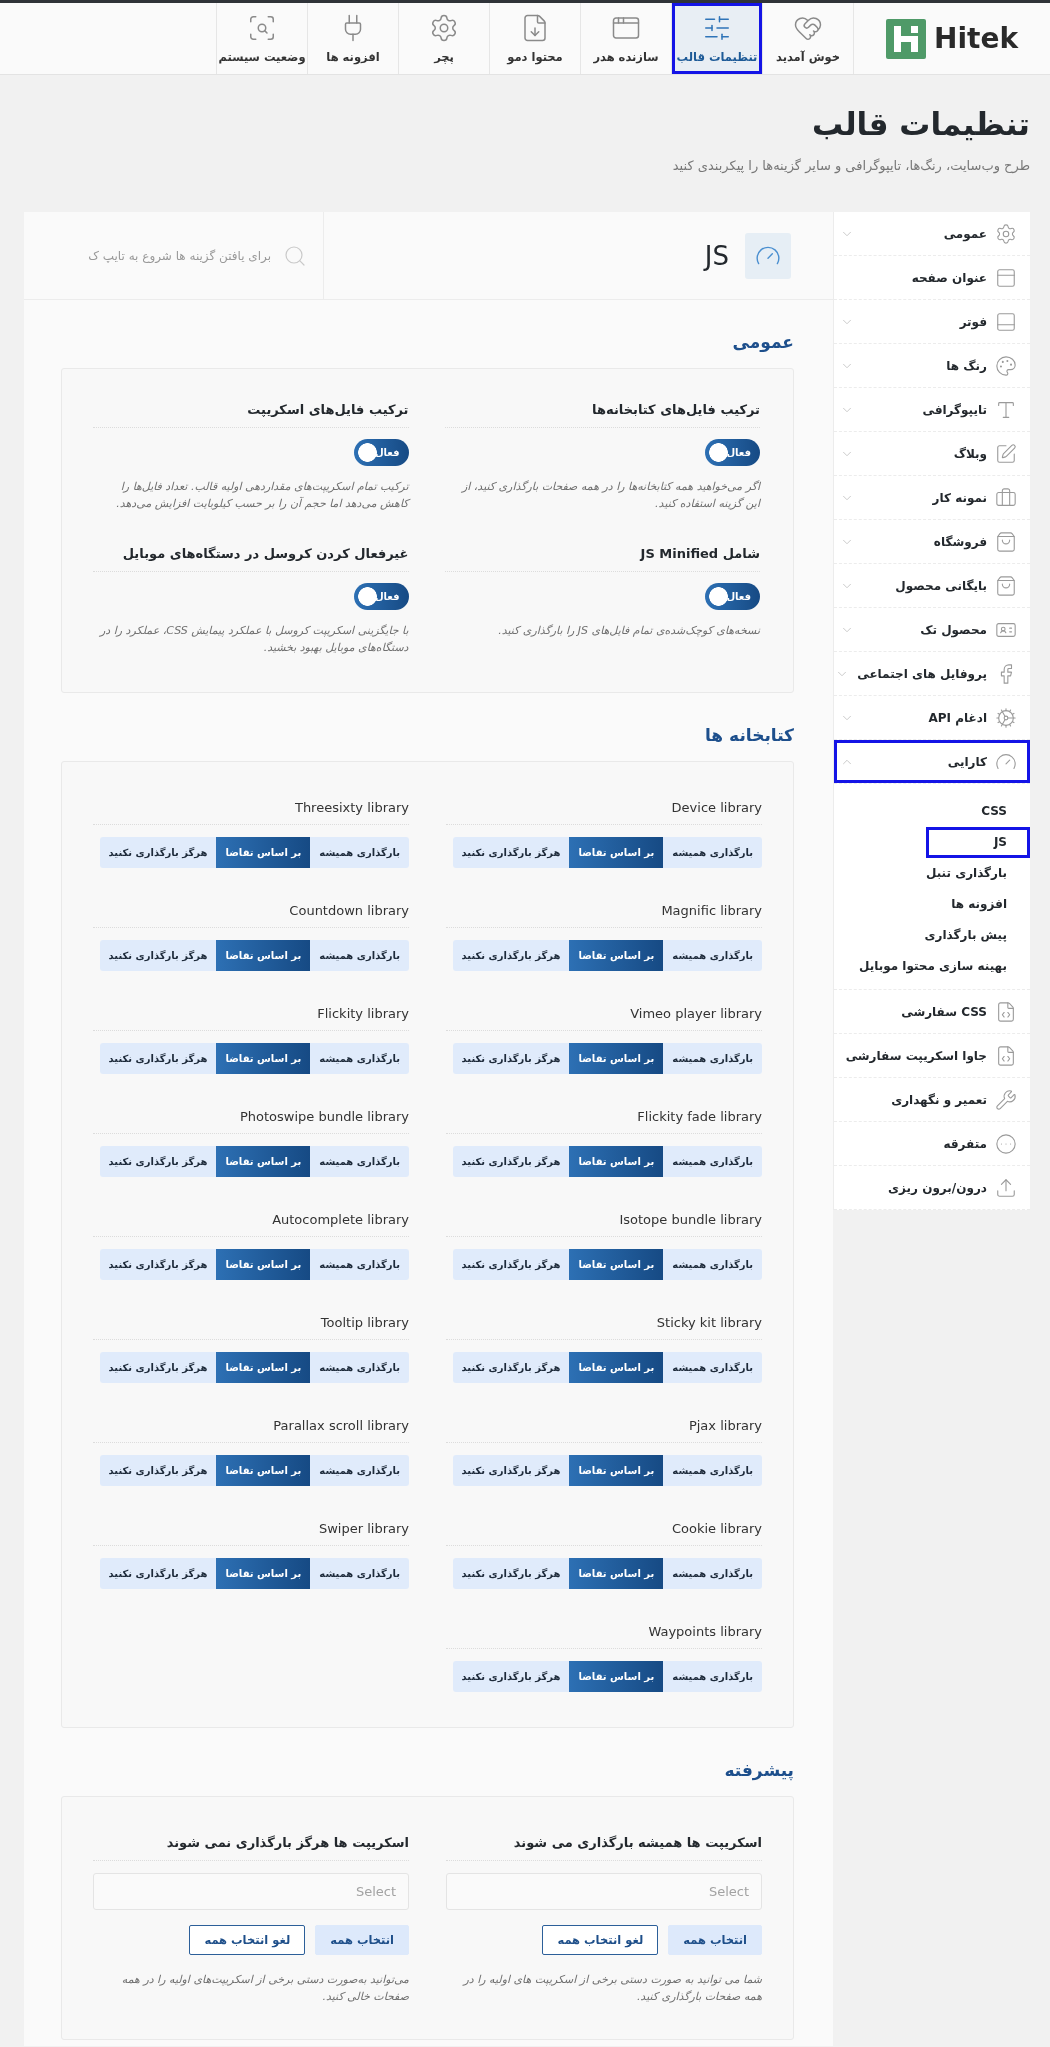 The height and width of the screenshot is (2047, 1050). I want to click on gear-icon, so click(444, 28).